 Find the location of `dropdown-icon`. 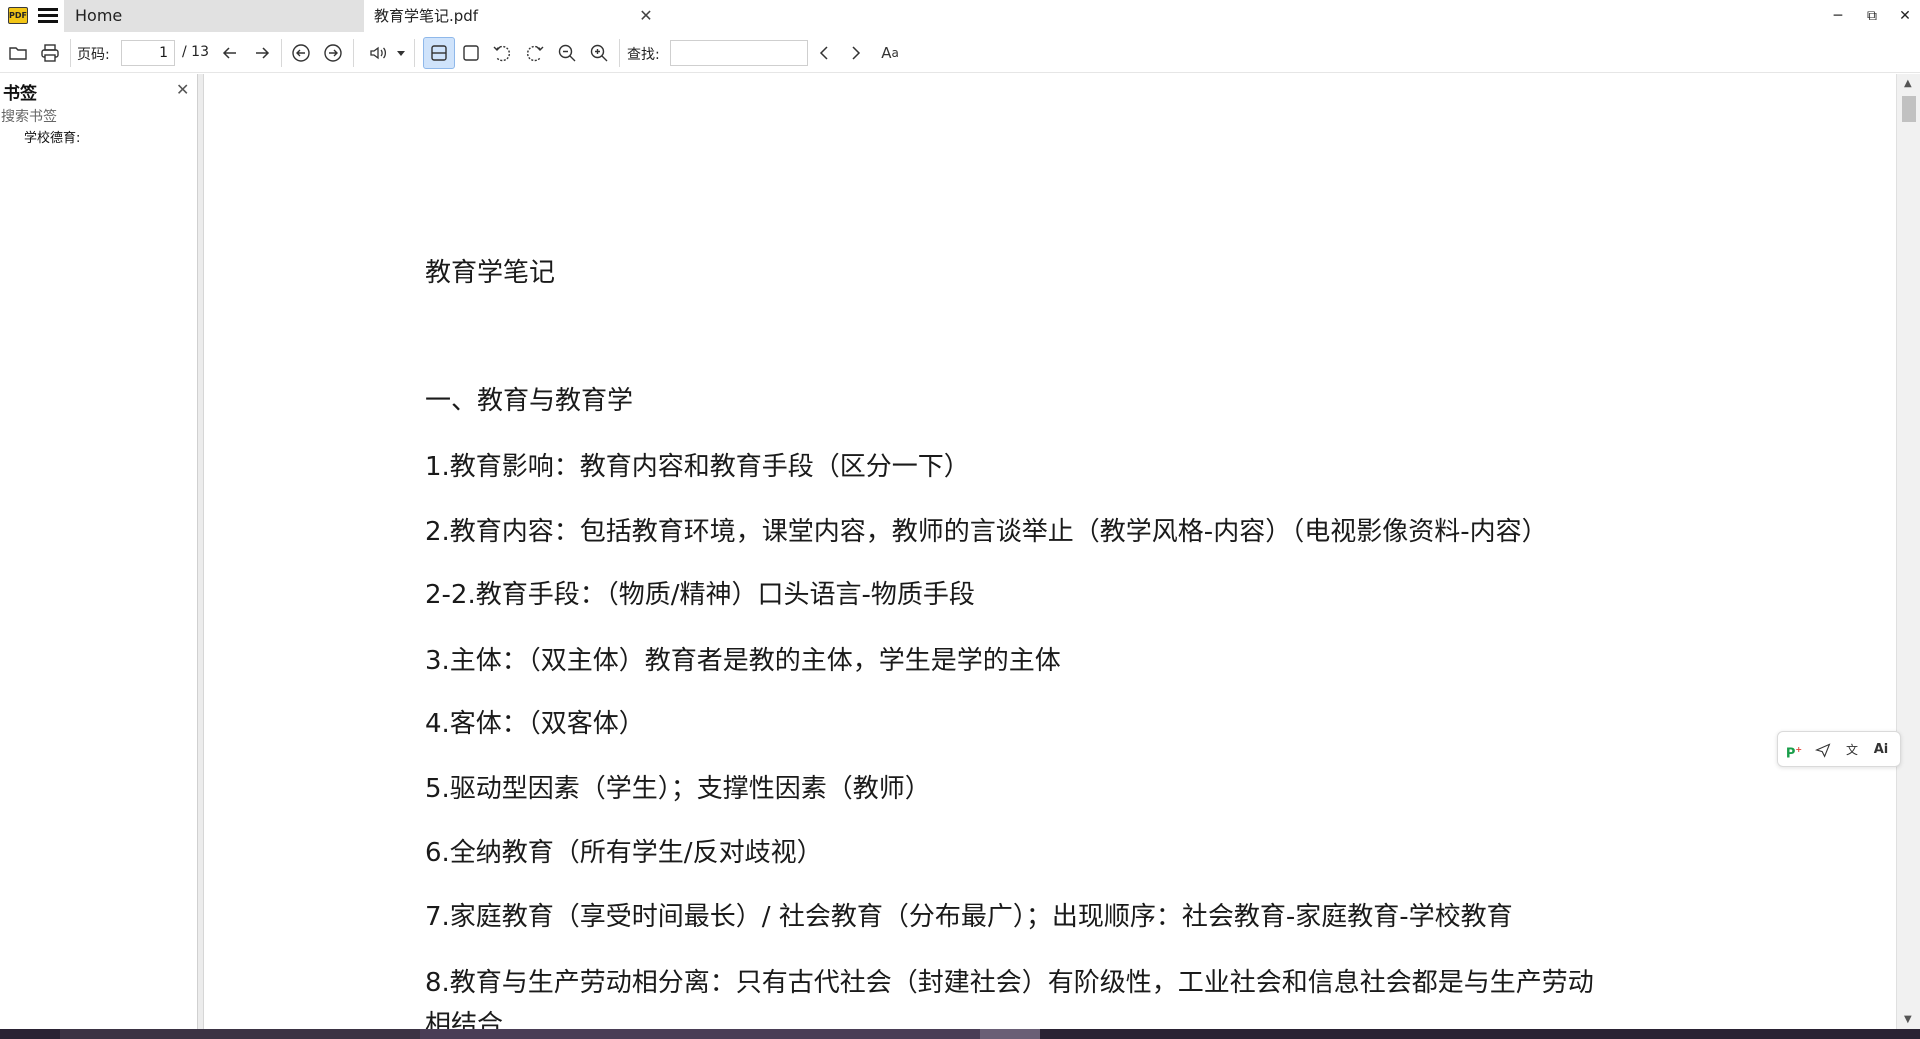

dropdown-icon is located at coordinates (401, 53).